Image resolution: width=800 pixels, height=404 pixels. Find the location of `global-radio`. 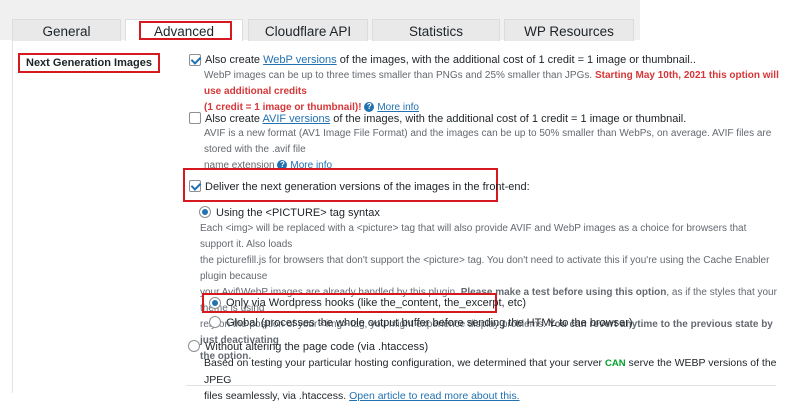

global-radio is located at coordinates (215, 322).